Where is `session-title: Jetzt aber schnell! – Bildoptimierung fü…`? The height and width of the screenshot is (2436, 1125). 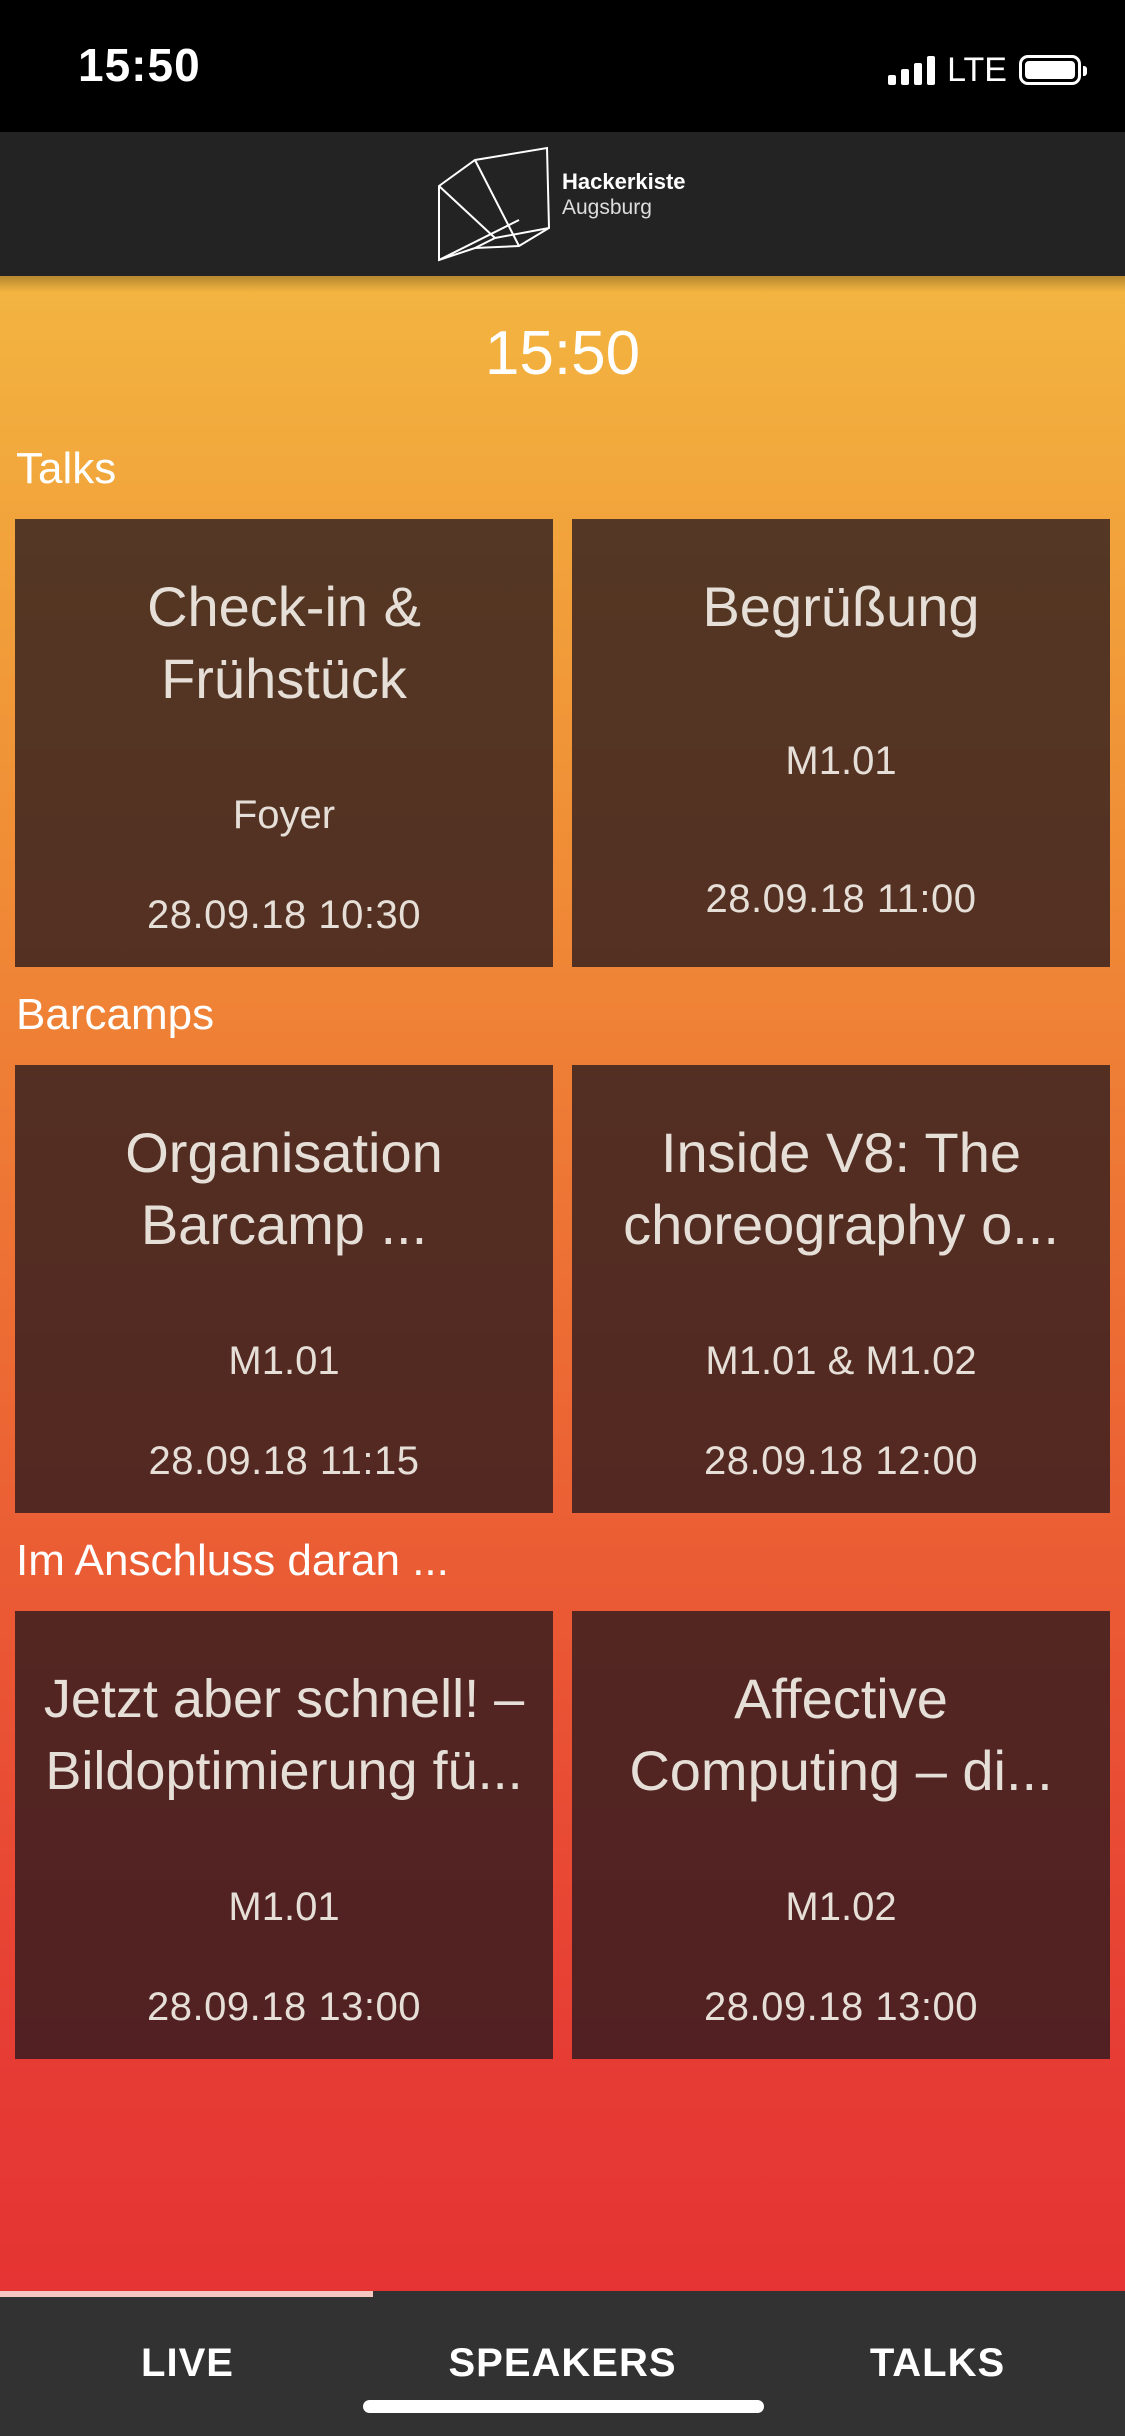 session-title: Jetzt aber schnell! – Bildoptimierung fü… is located at coordinates (284, 1735).